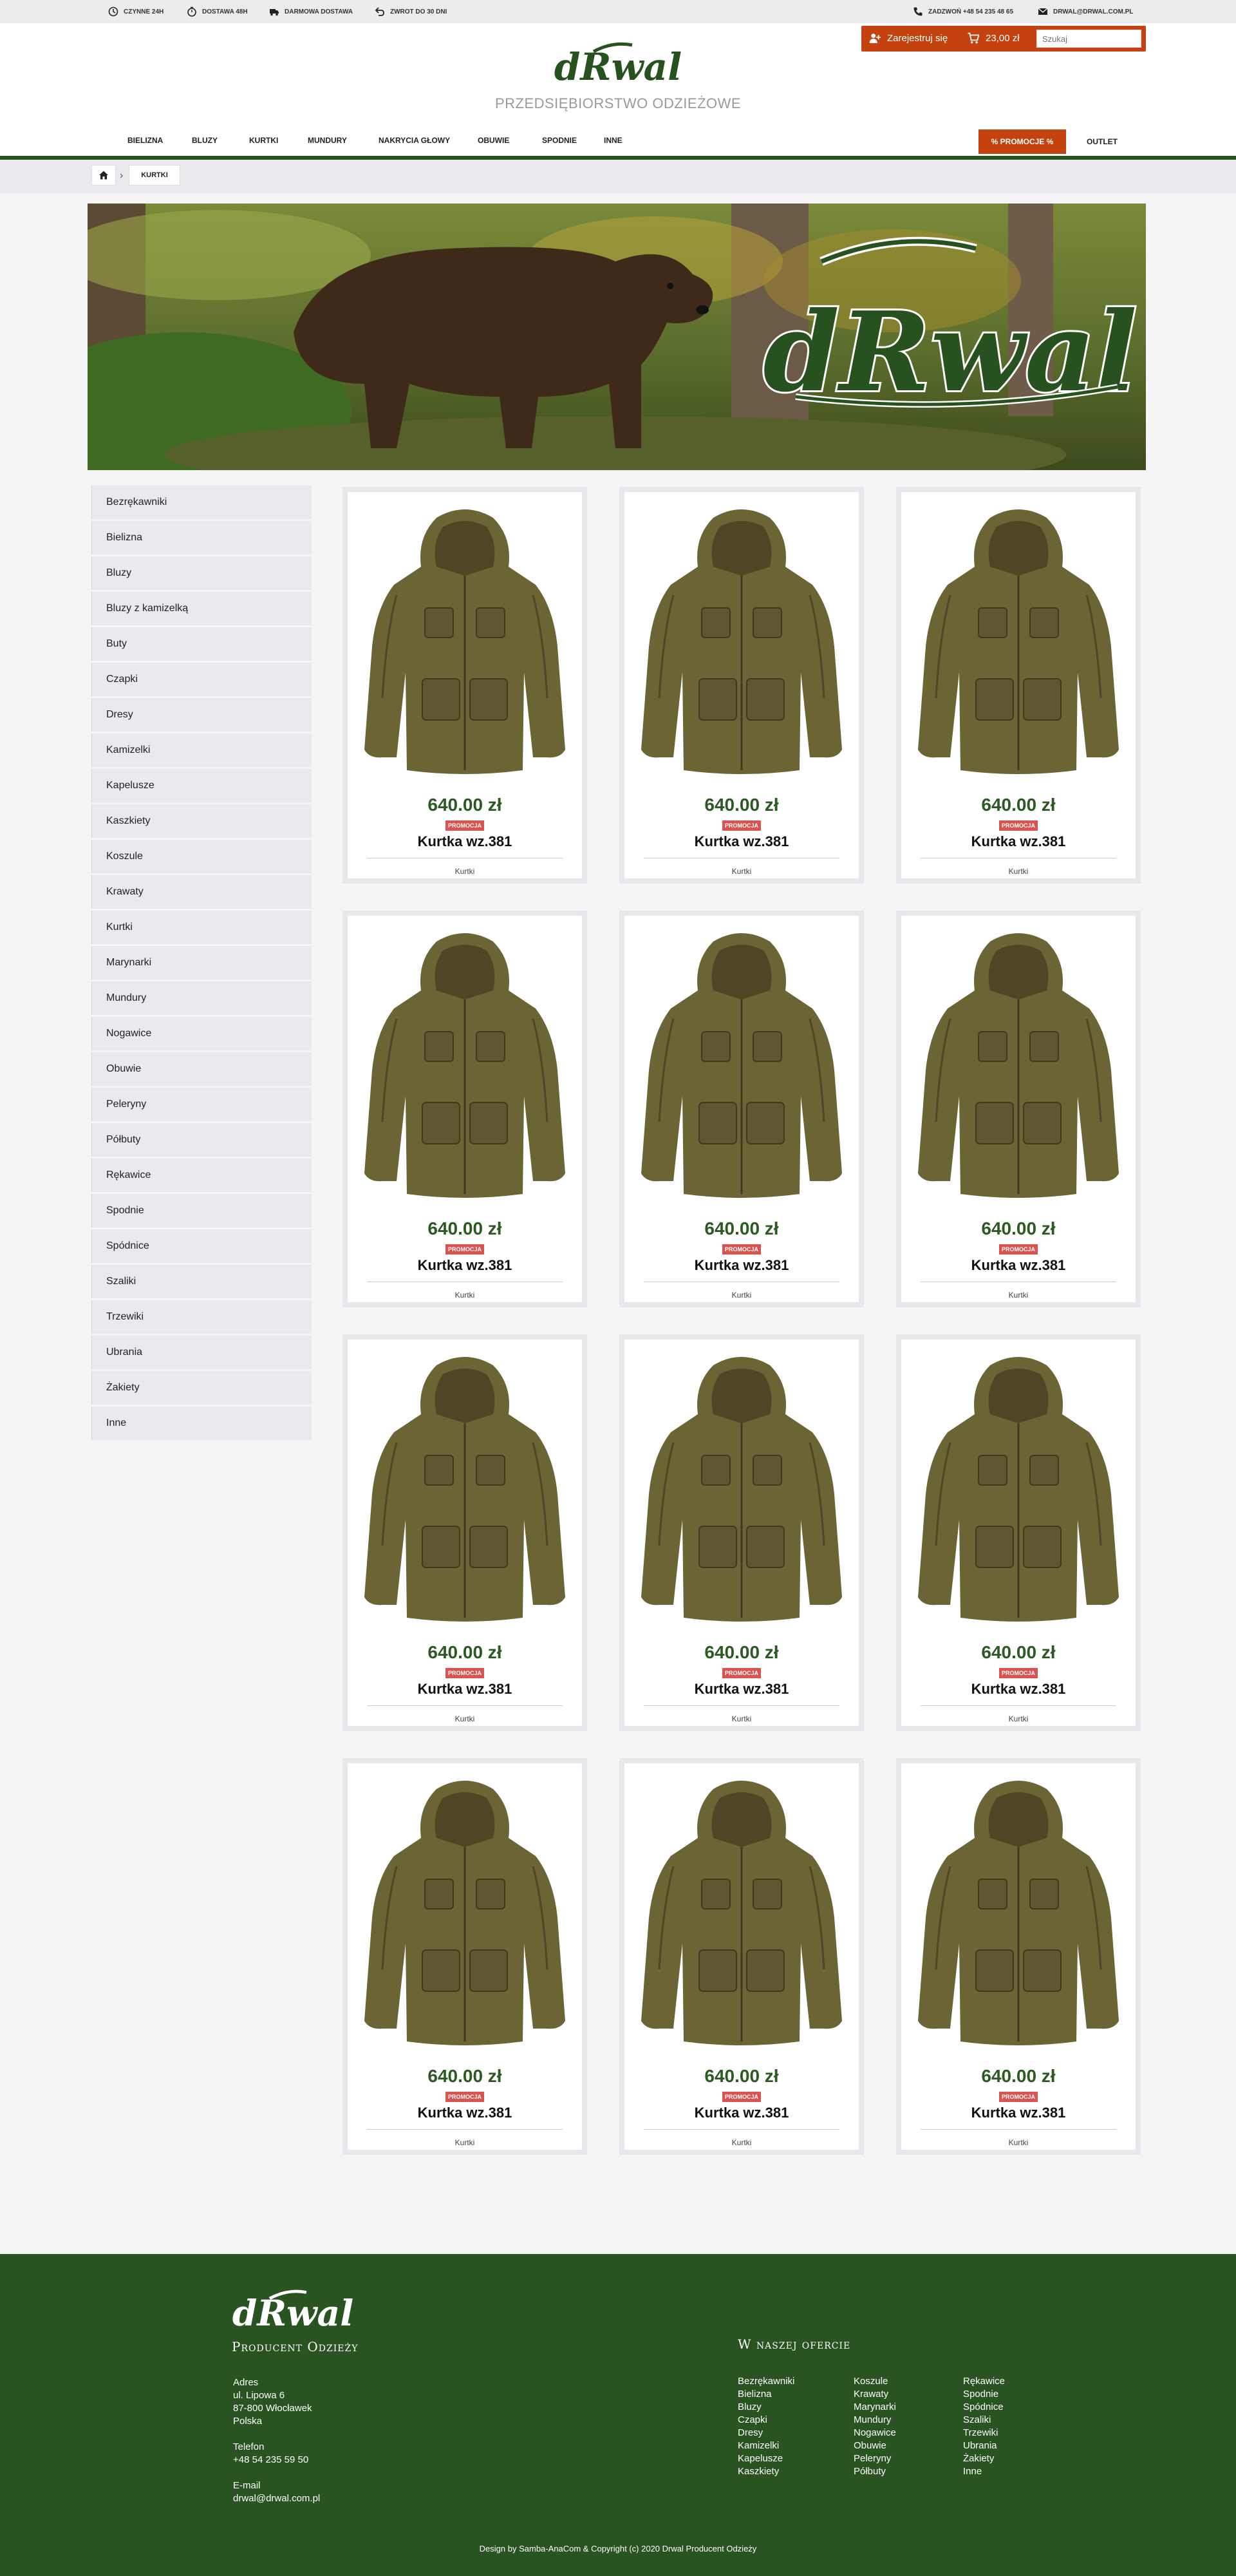 The width and height of the screenshot is (1236, 2576). What do you see at coordinates (201, 821) in the screenshot?
I see `sidebar-item: Kaszkiety` at bounding box center [201, 821].